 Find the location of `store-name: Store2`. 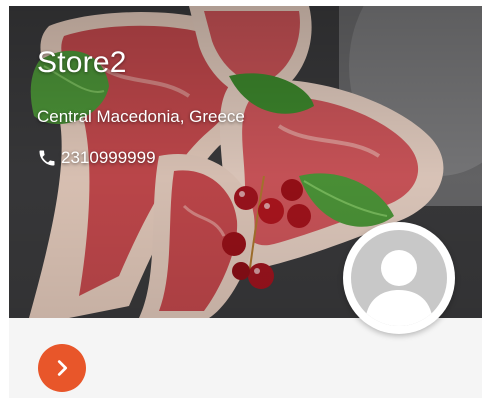

store-name: Store2 is located at coordinates (82, 62).